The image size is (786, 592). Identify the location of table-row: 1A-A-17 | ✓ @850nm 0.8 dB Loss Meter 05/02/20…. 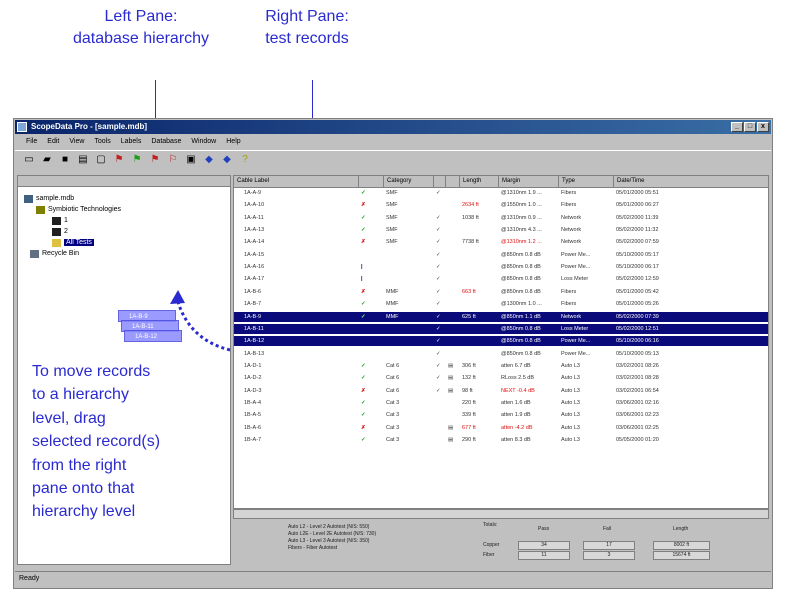
(501, 279).